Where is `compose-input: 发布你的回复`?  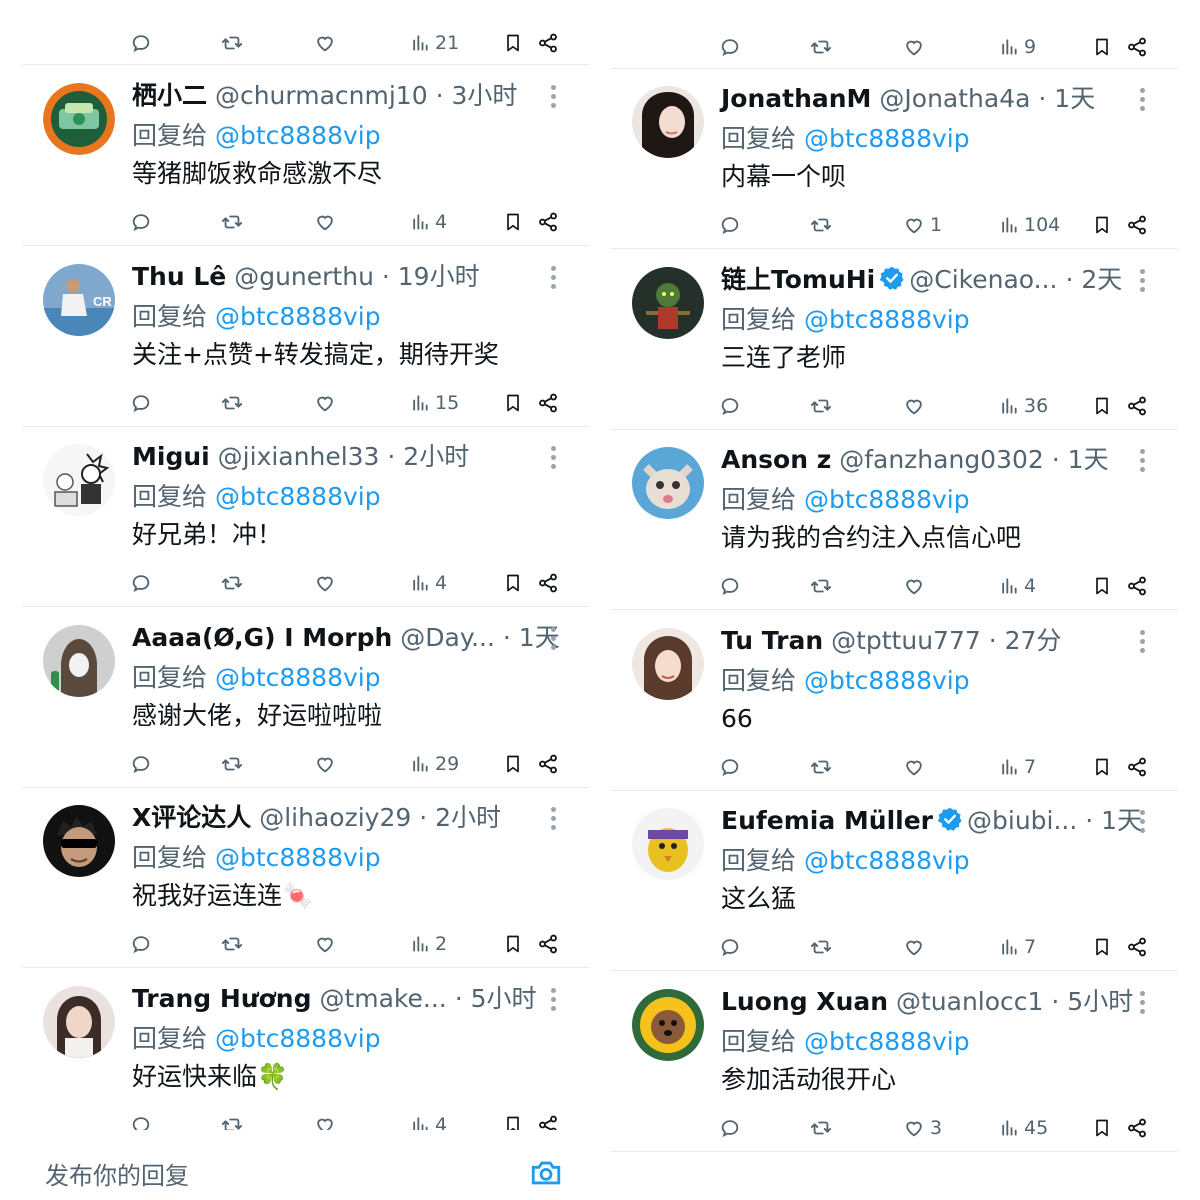
compose-input: 发布你的回复 is located at coordinates (117, 1173).